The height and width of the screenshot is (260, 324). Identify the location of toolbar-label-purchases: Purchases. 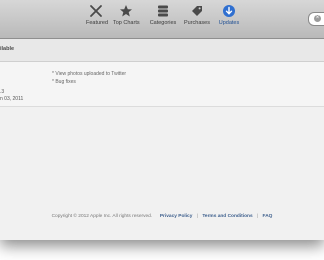
(197, 23).